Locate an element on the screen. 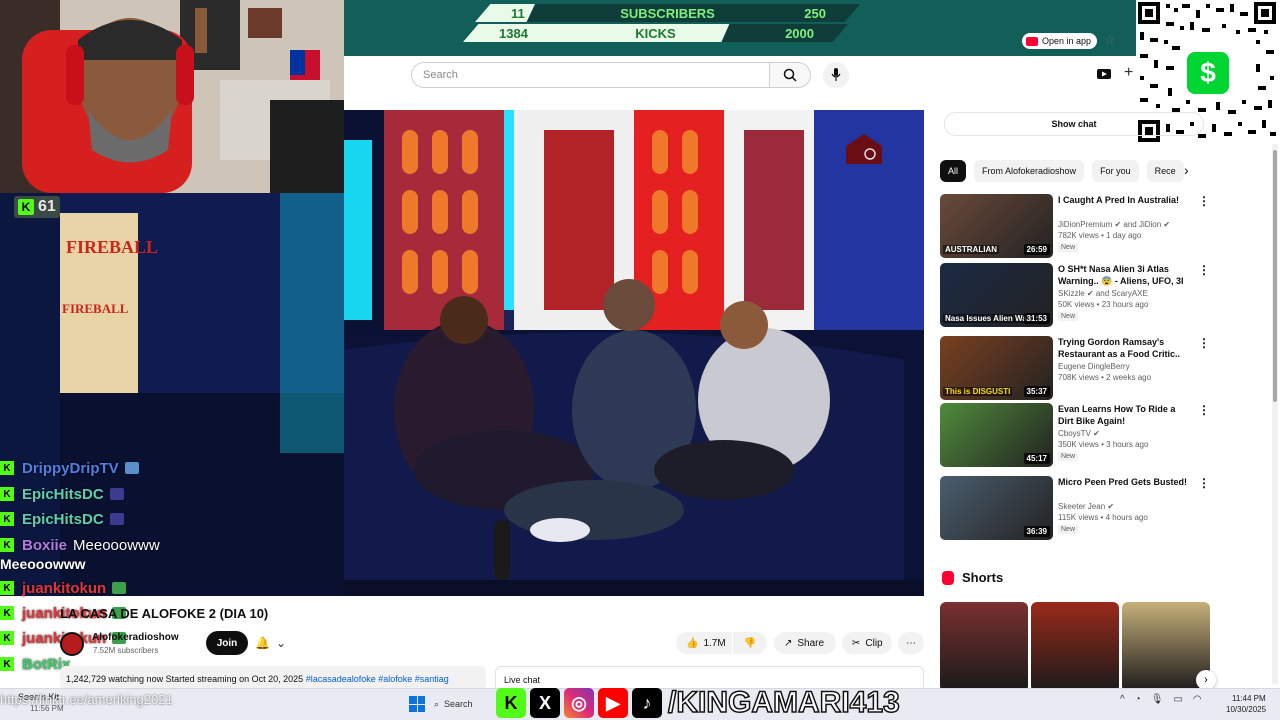  more-actions-button: ⋯ is located at coordinates (911, 643).